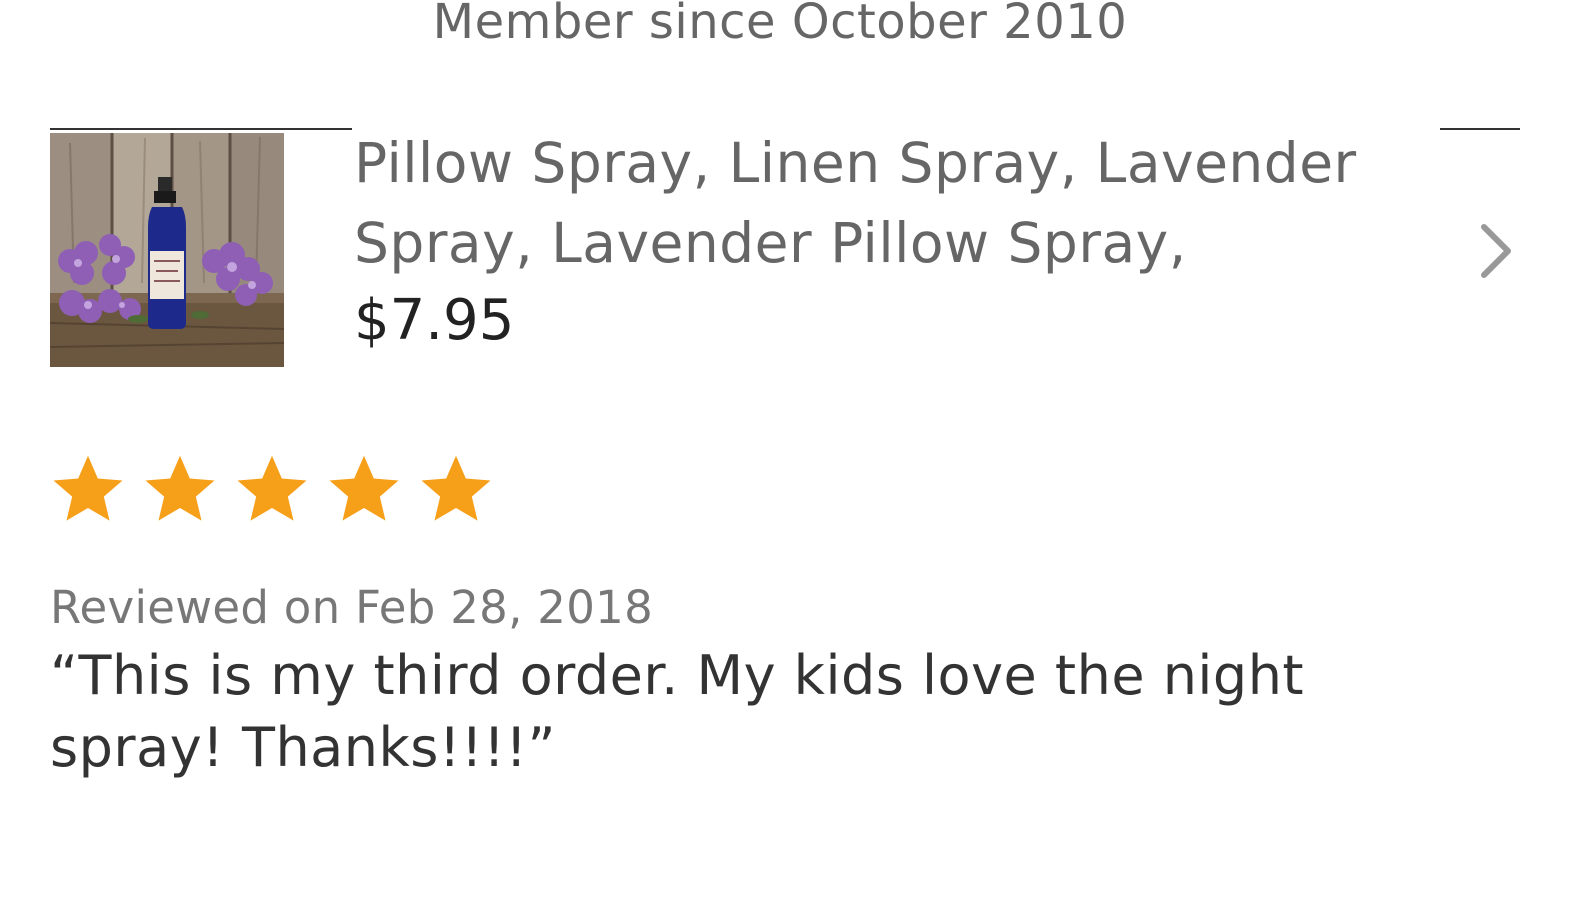 The width and height of the screenshot is (1588, 904). I want to click on product-thumbnail, so click(167, 250).